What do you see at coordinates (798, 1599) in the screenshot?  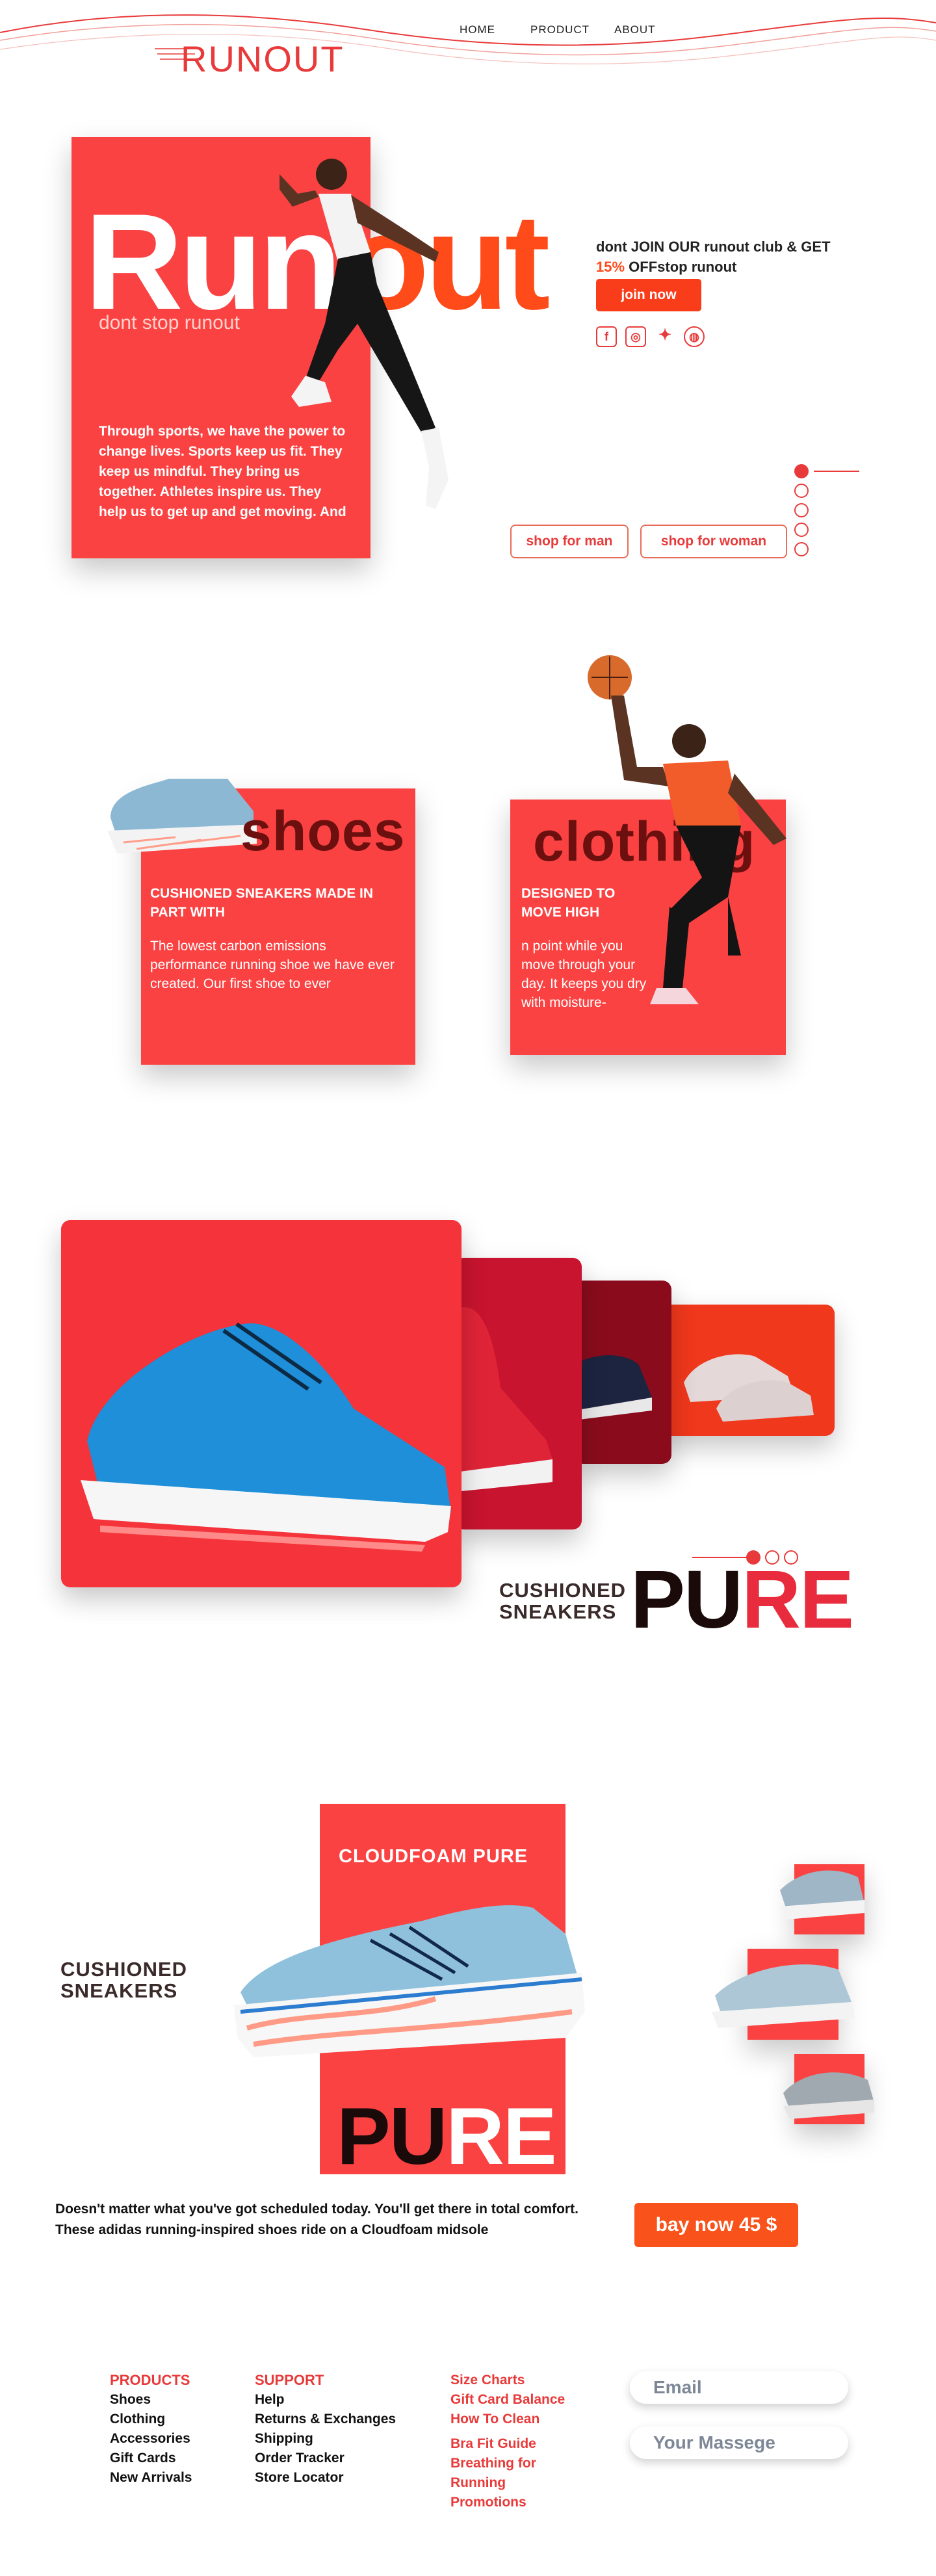 I see `gallery-pure-red: RE` at bounding box center [798, 1599].